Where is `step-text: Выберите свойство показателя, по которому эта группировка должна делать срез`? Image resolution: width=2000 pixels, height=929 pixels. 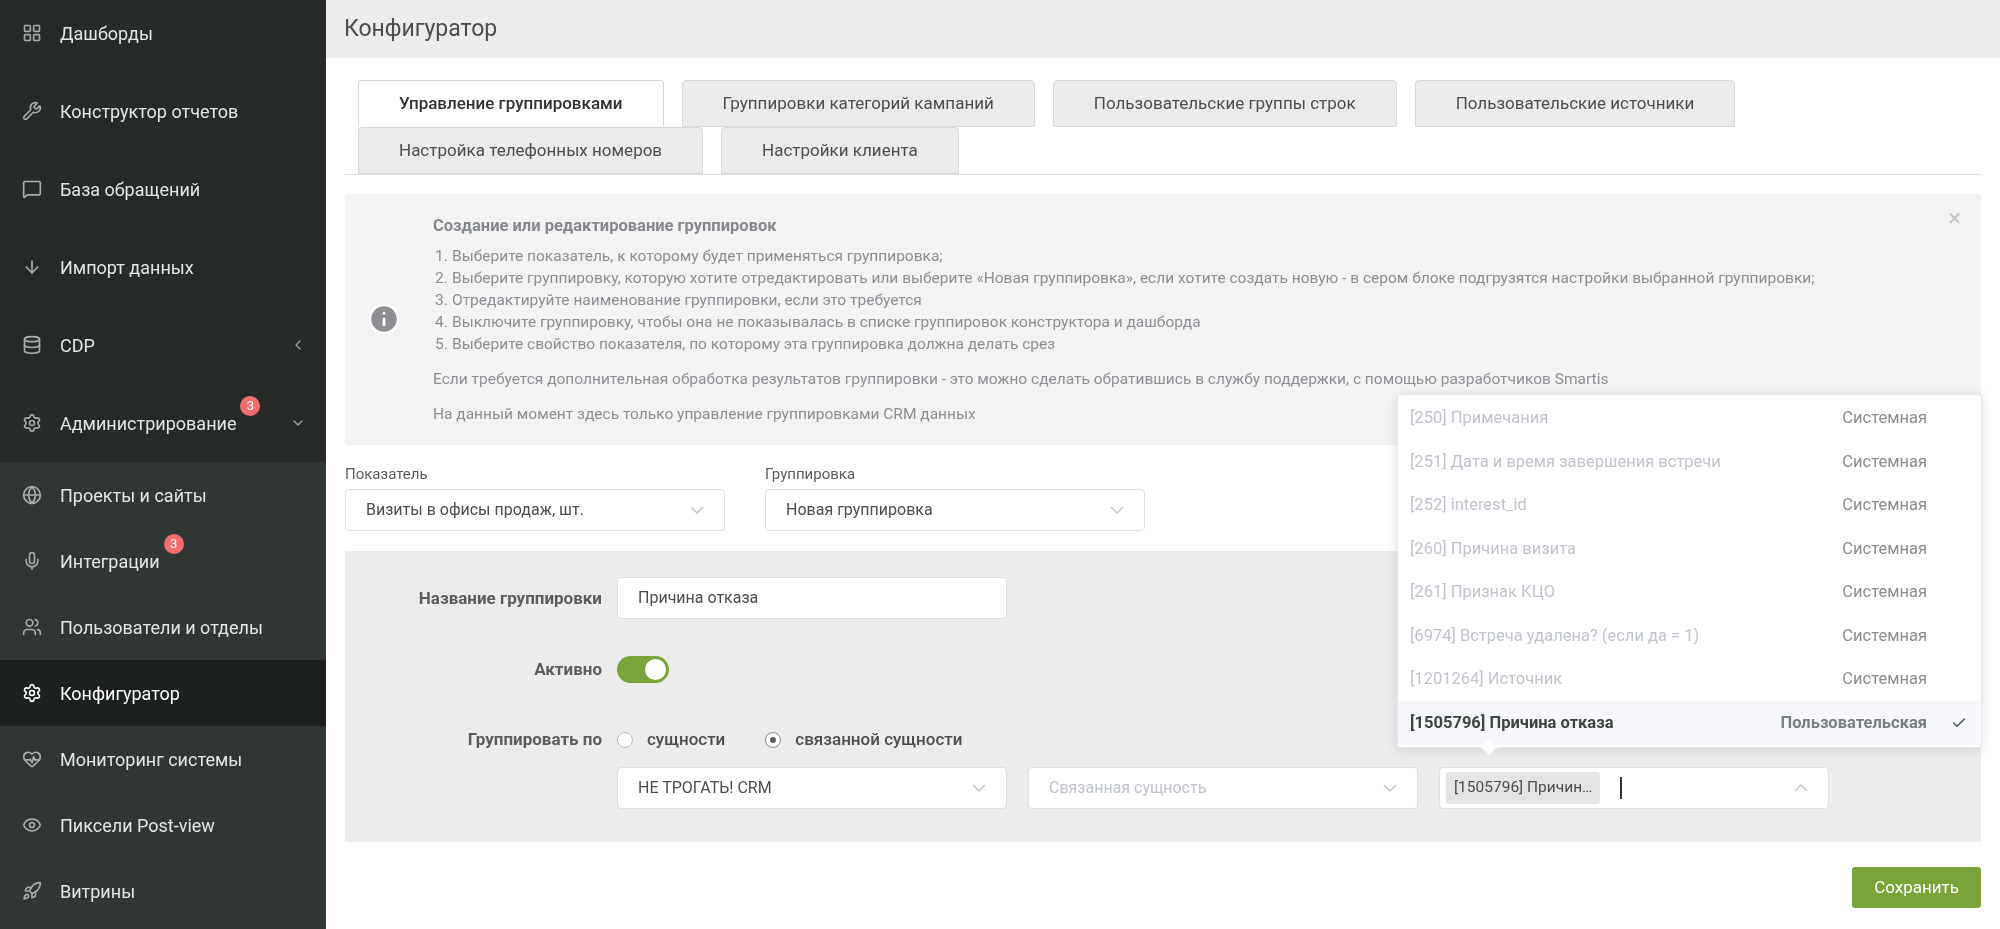 step-text: Выберите свойство показателя, по которому эта группировка должна делать срез is located at coordinates (754, 344).